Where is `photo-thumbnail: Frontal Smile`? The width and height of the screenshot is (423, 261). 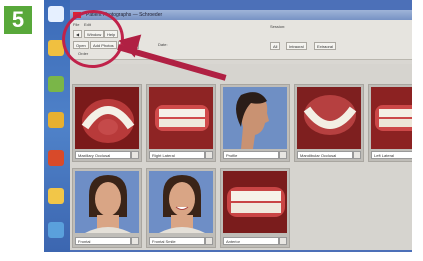 photo-thumbnail: Frontal Smile is located at coordinates (181, 208).